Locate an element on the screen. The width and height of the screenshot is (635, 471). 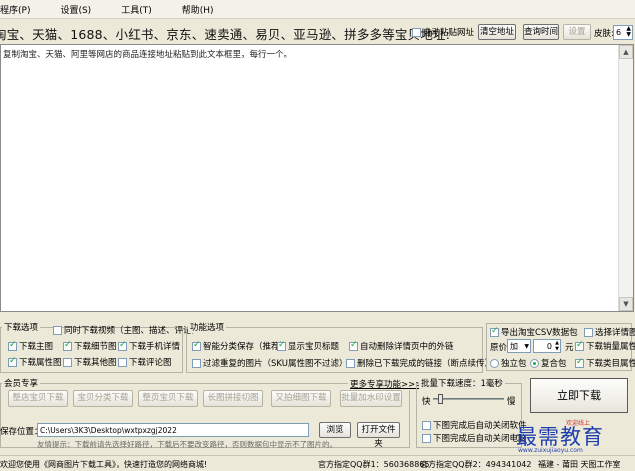
menu-tools: 工具(T) is located at coordinates (138, 9).